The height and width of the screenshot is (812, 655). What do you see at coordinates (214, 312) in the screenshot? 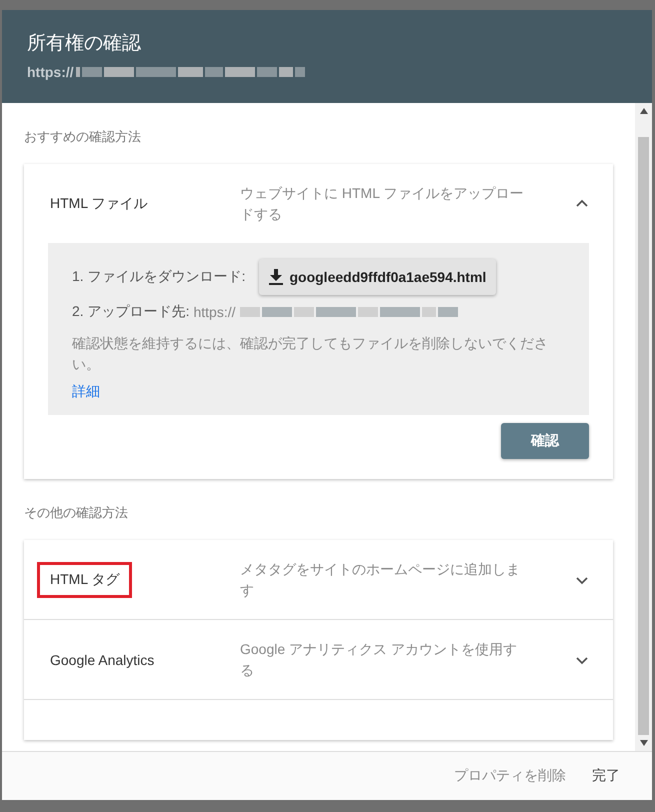
I see `upload-url: https://` at bounding box center [214, 312].